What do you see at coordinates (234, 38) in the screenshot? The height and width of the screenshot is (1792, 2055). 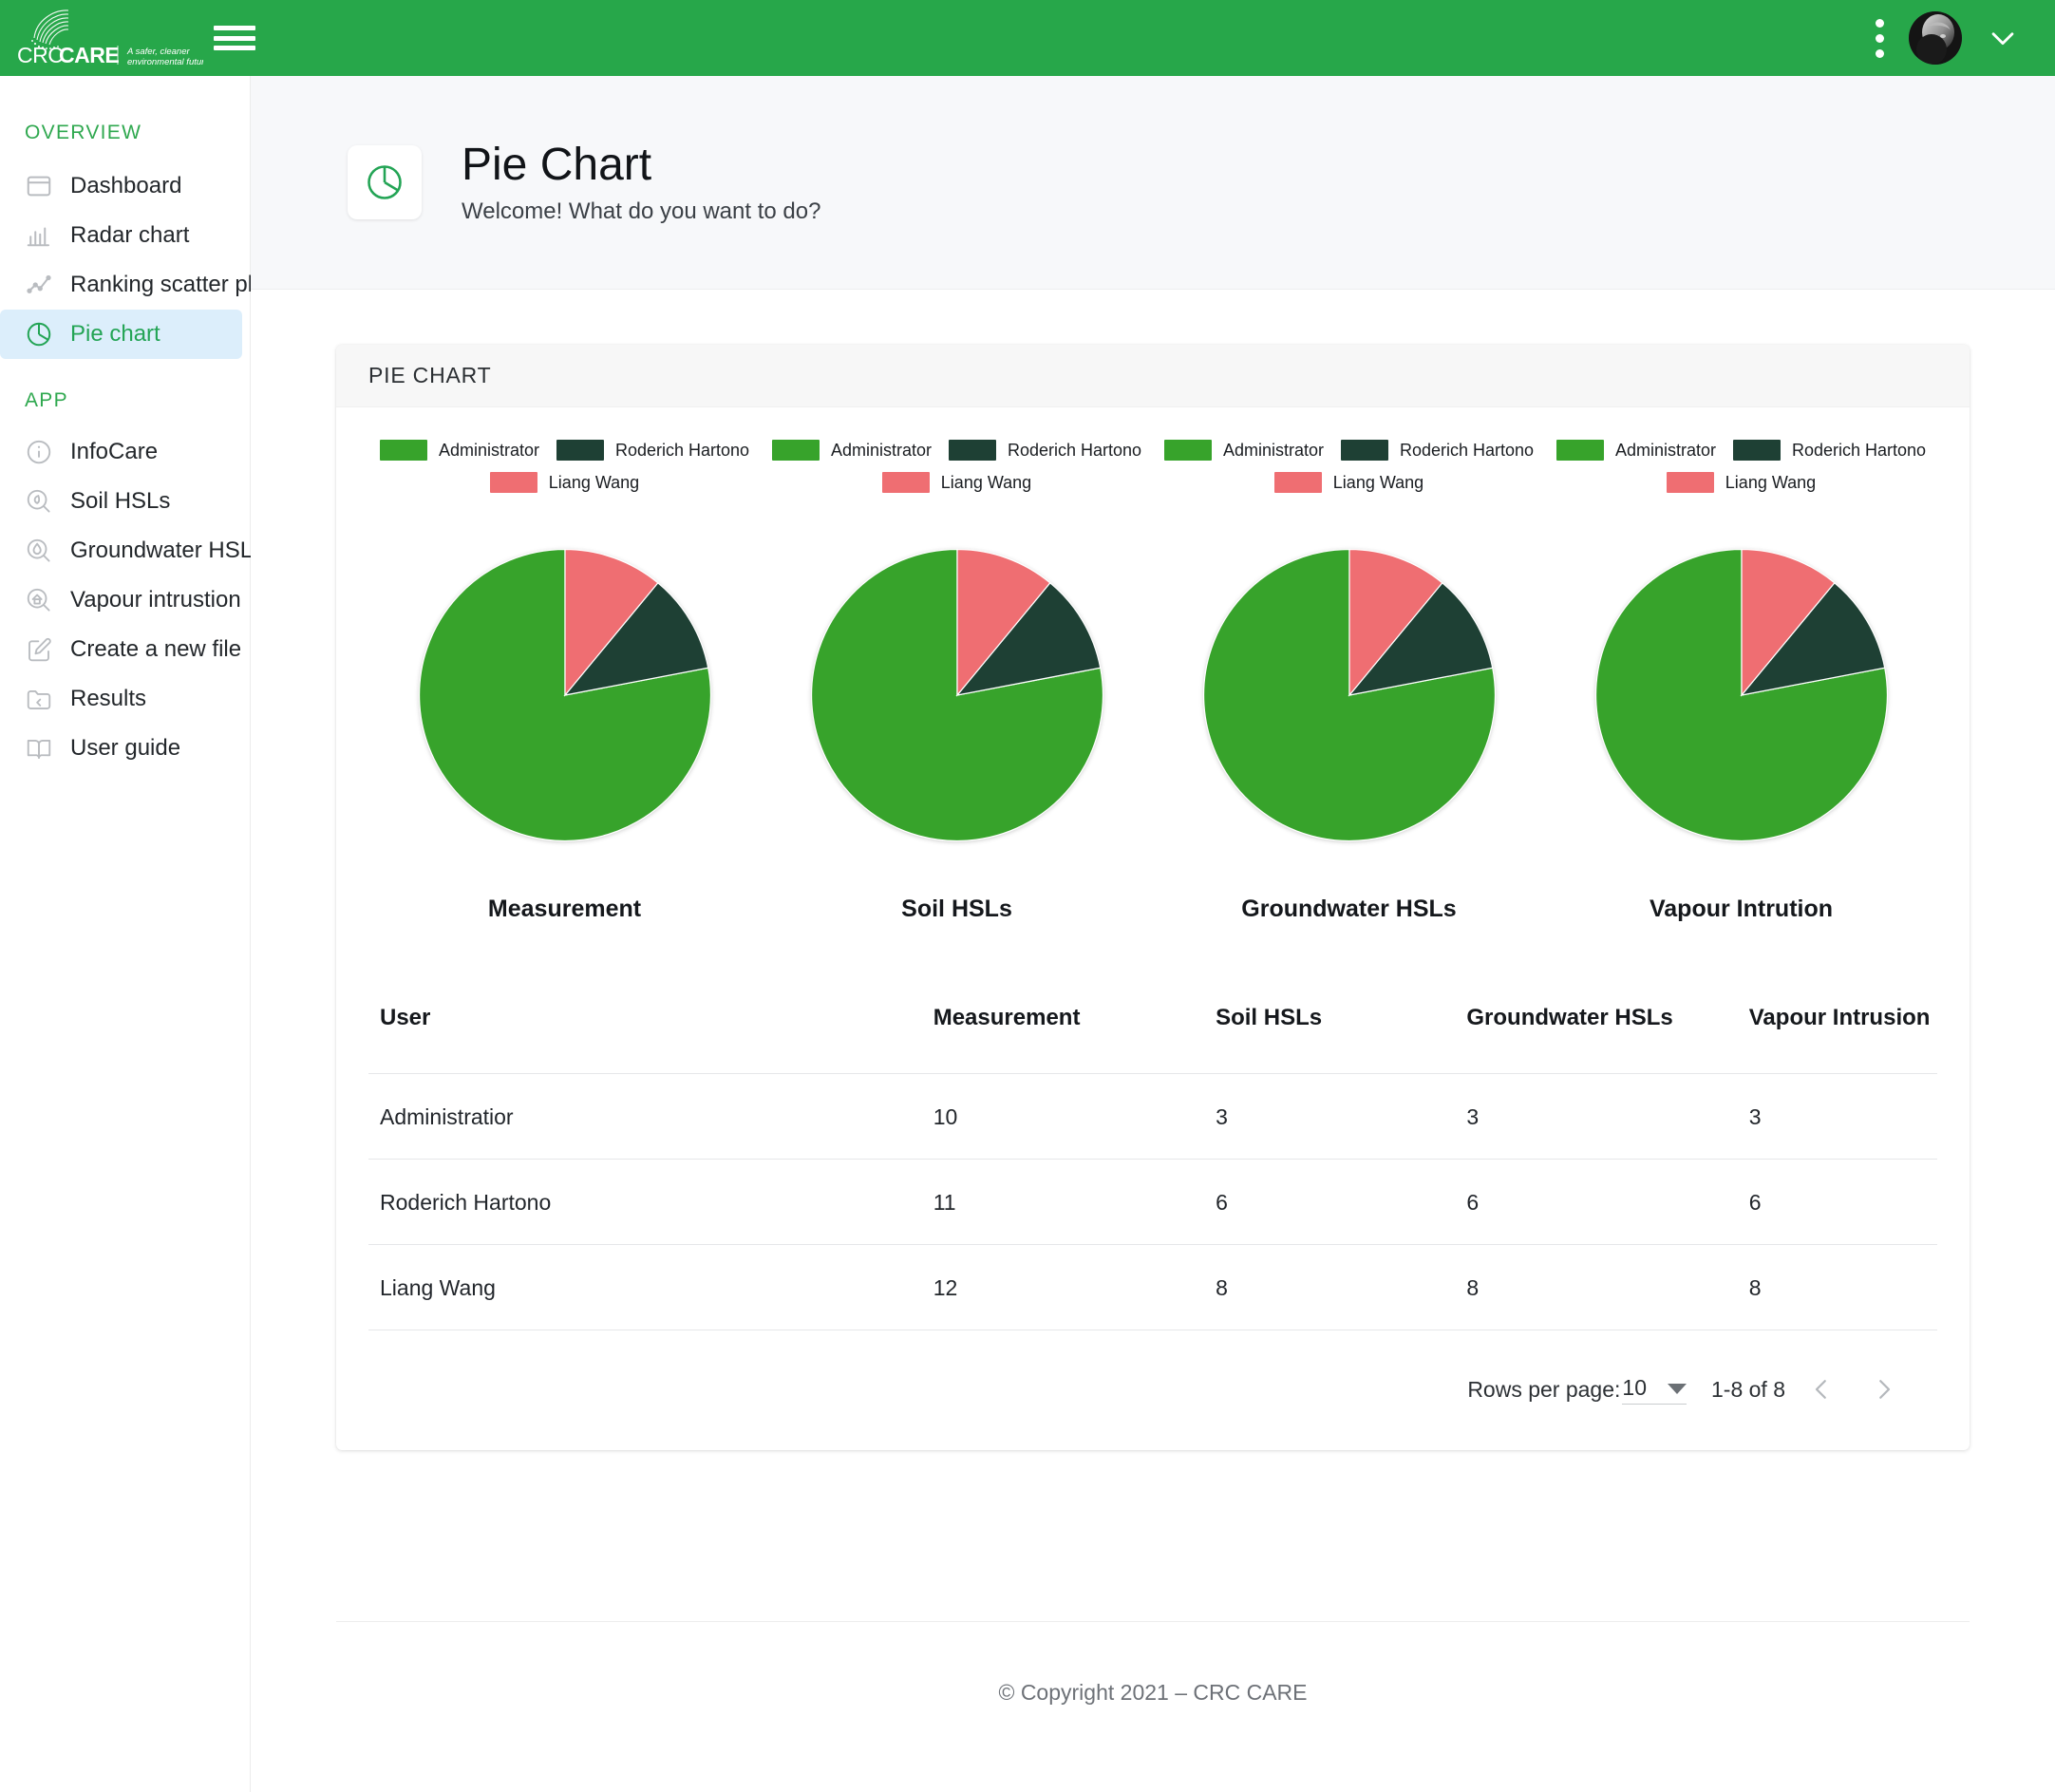 I see `hamburger-menu-button` at bounding box center [234, 38].